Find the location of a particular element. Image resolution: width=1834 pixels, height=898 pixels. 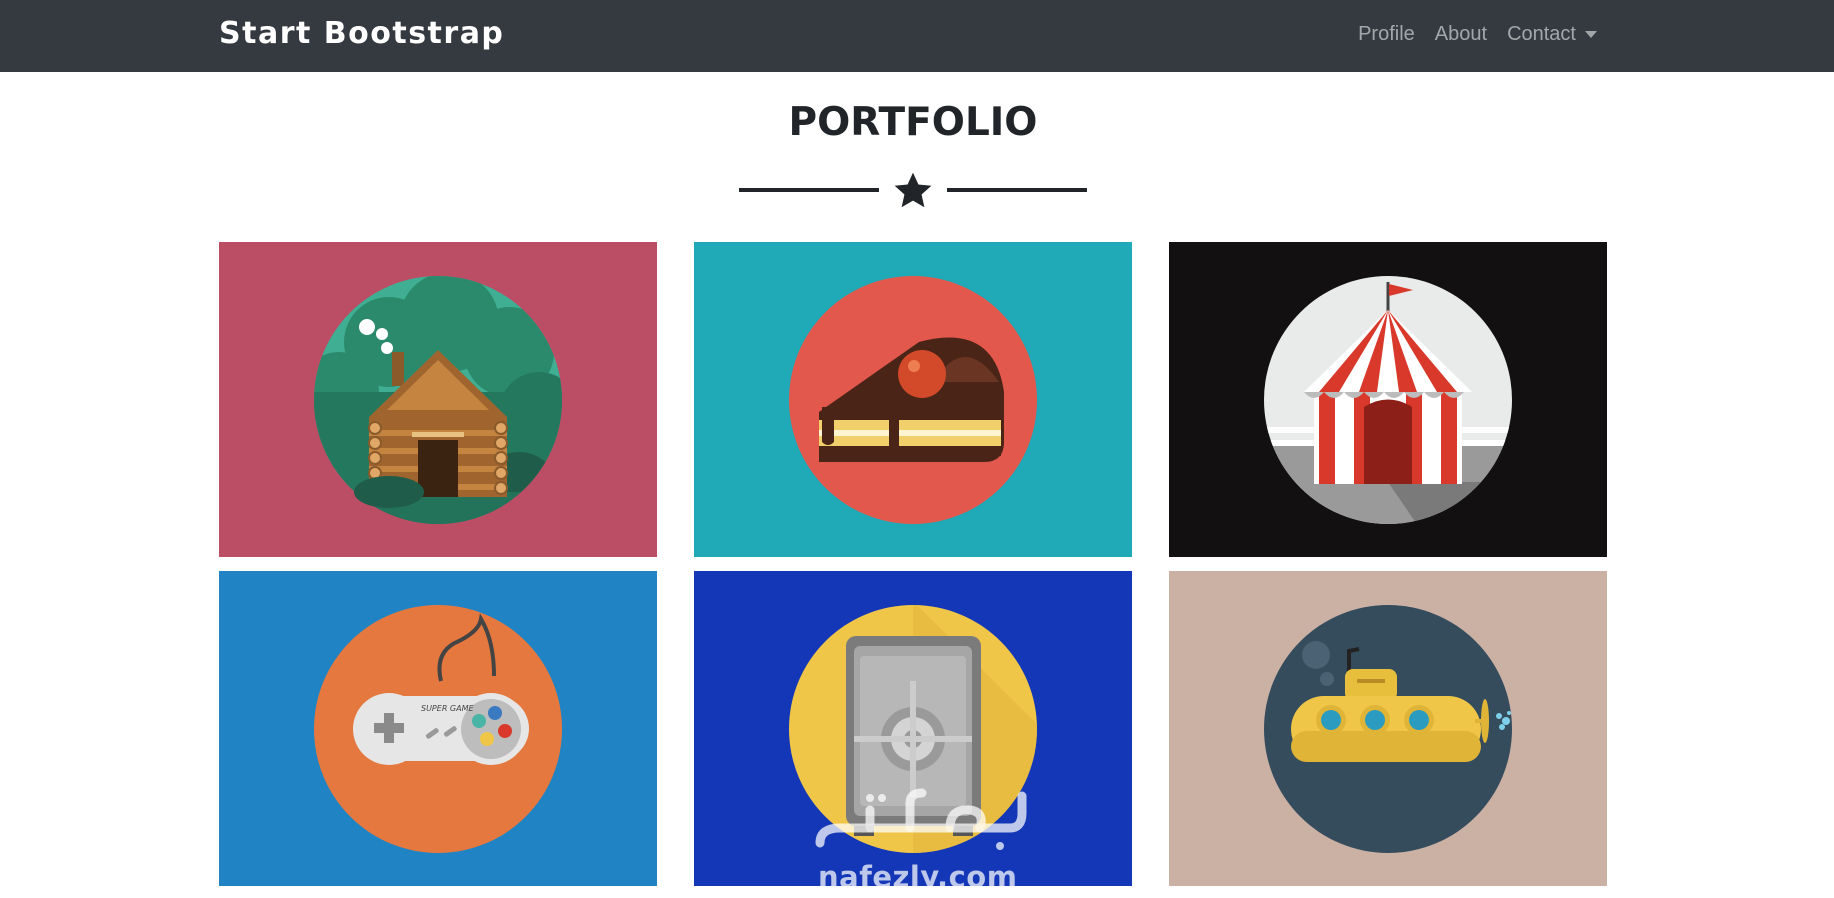

portfolio-item-game-controller: SUPER GAME is located at coordinates (438, 728).